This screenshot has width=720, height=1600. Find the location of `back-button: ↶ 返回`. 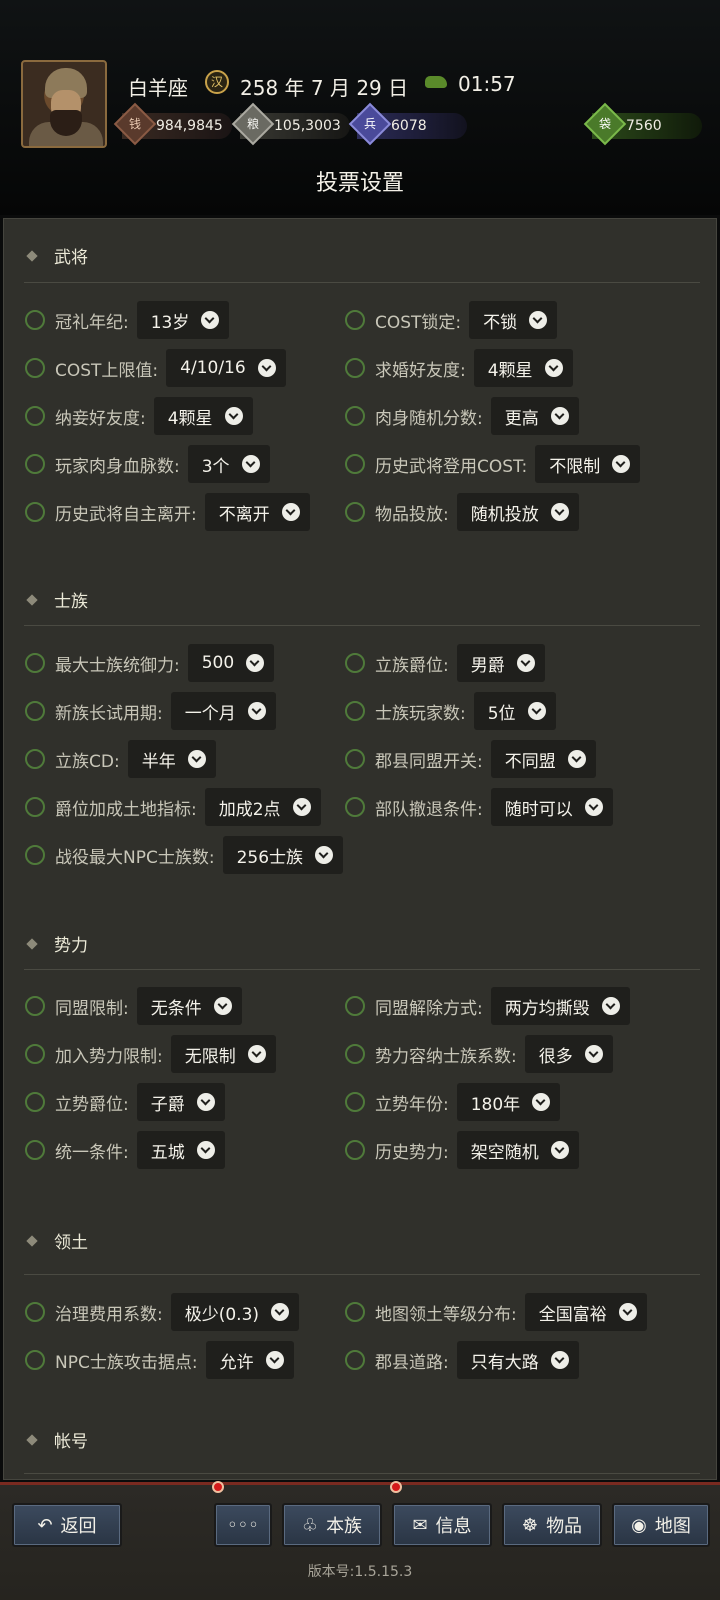

back-button: ↶ 返回 is located at coordinates (67, 1525).